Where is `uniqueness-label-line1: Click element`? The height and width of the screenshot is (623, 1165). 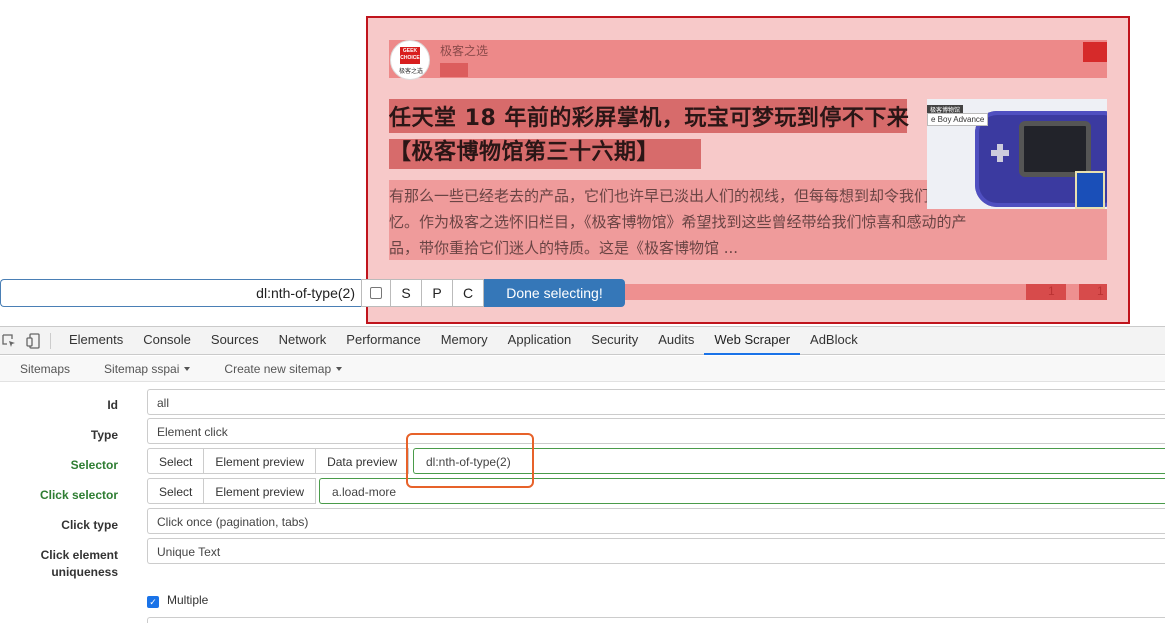 uniqueness-label-line1: Click element is located at coordinates (79, 555).